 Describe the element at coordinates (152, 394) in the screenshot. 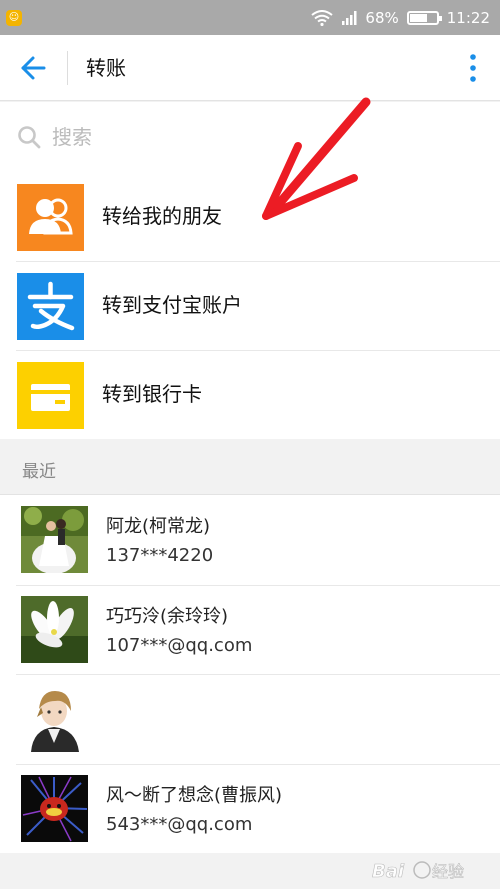

I see `option-label: 转到银行卡` at that location.